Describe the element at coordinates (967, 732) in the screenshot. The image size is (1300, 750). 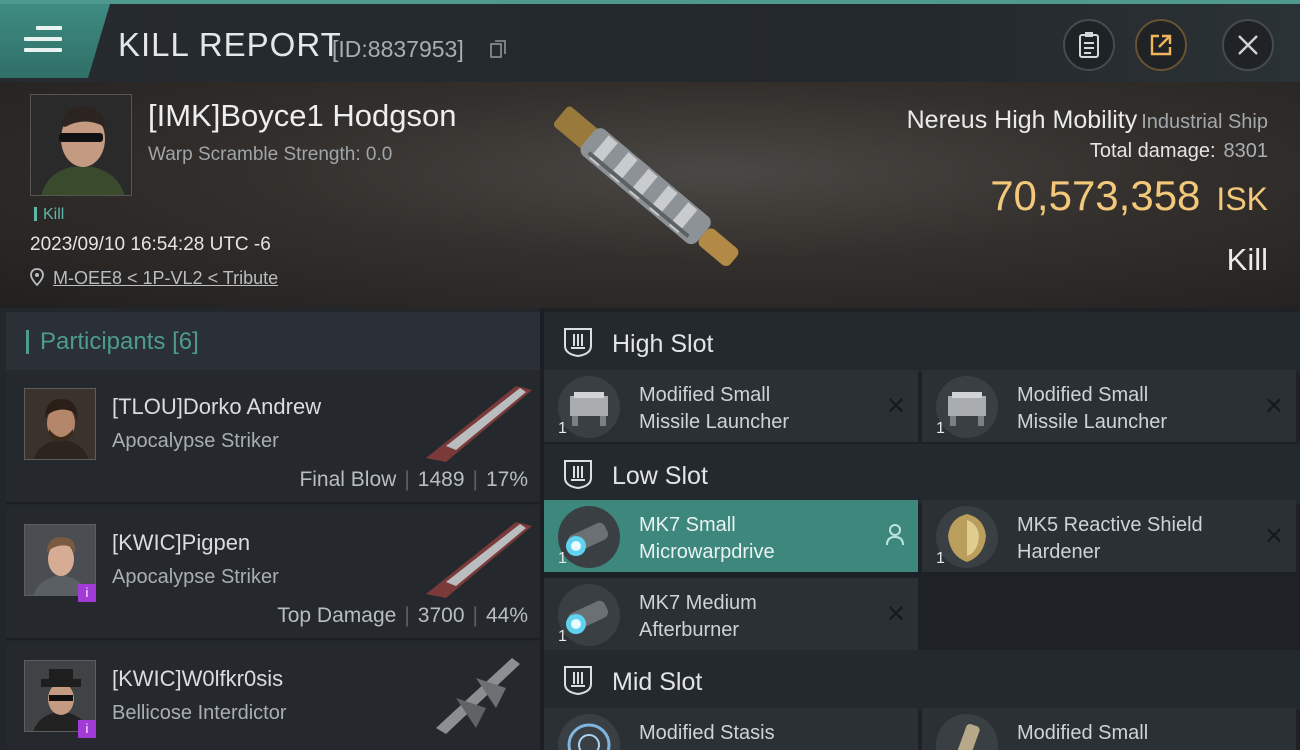
I see `module-generic-icon` at that location.